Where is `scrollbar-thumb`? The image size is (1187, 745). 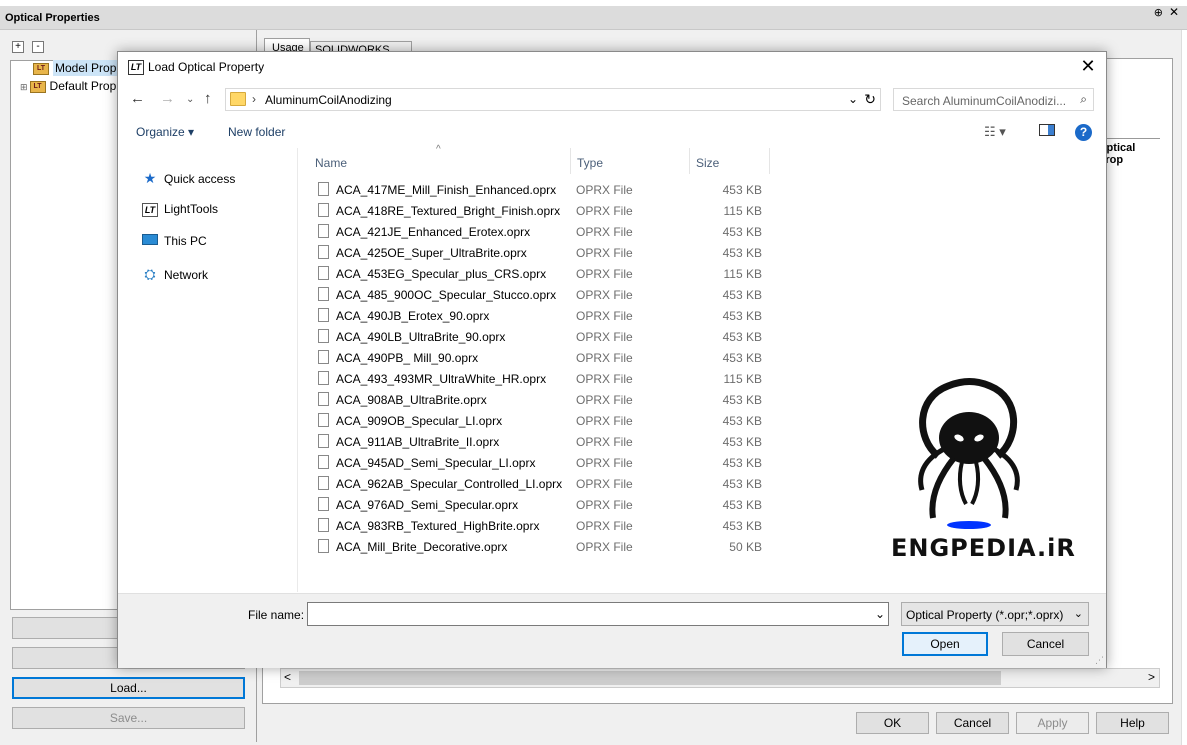 scrollbar-thumb is located at coordinates (650, 678).